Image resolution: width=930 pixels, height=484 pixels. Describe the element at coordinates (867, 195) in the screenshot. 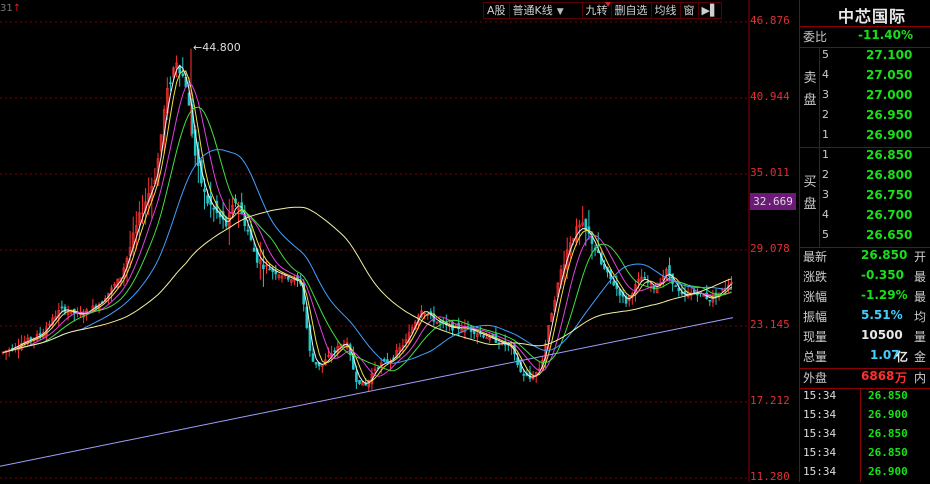

I see `buy-level-row: 3 26.750` at that location.